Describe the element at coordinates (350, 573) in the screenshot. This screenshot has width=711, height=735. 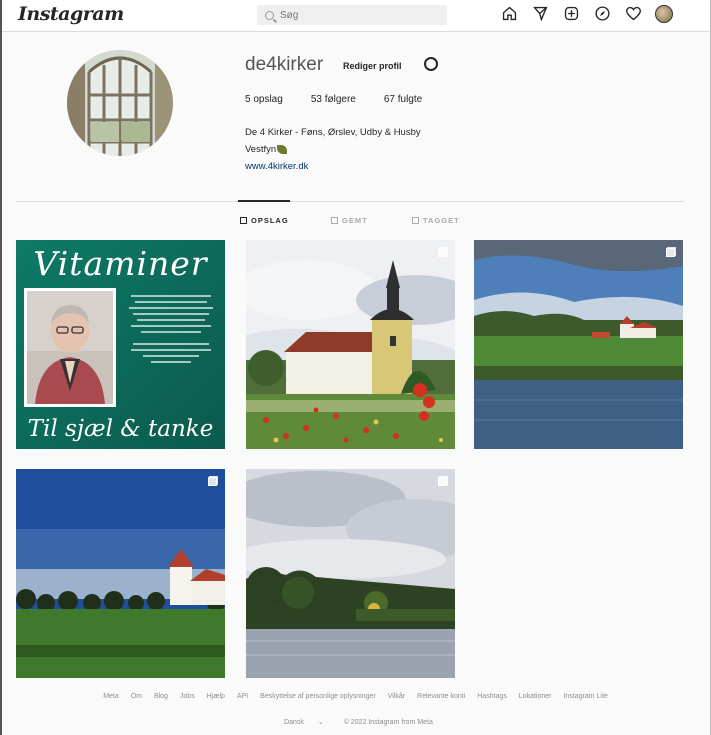
I see `post-lake-trees` at that location.